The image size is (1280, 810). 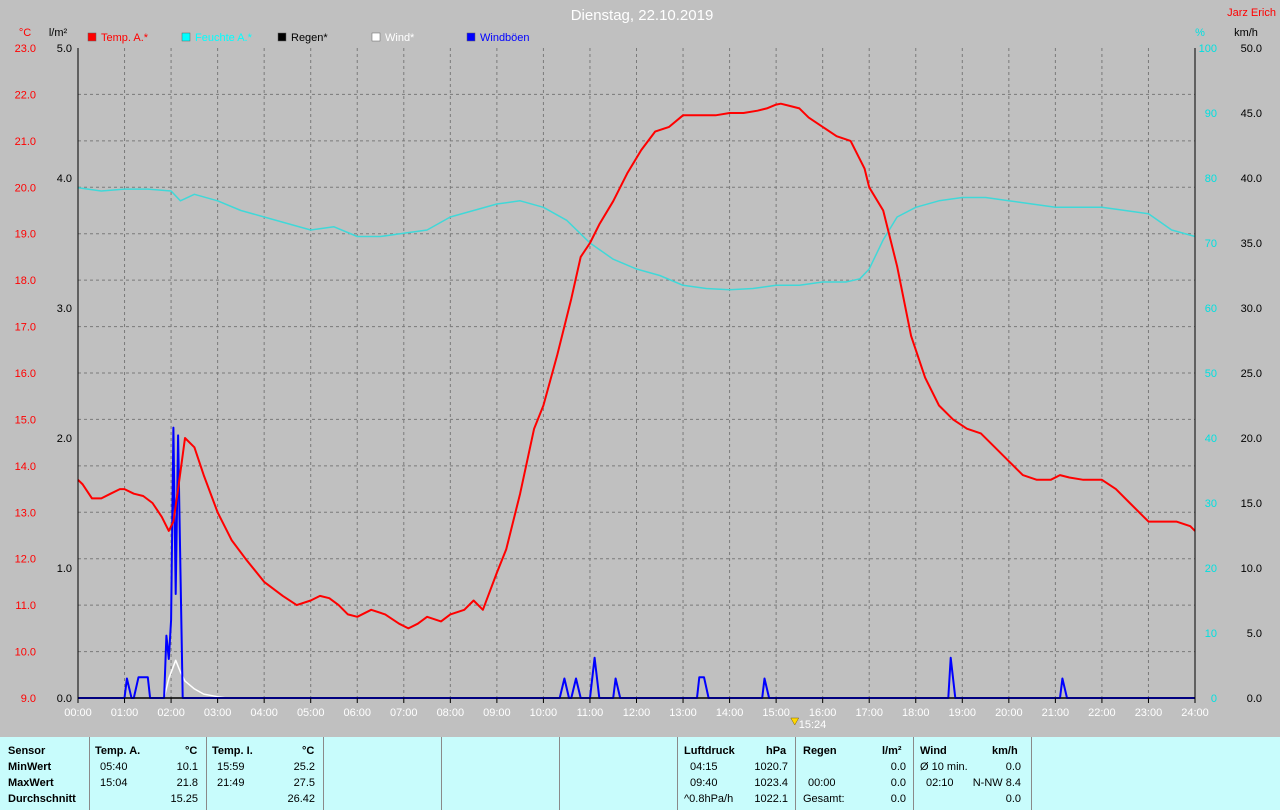 I want to click on x-tick-label: 03:00, so click(x=218, y=713).